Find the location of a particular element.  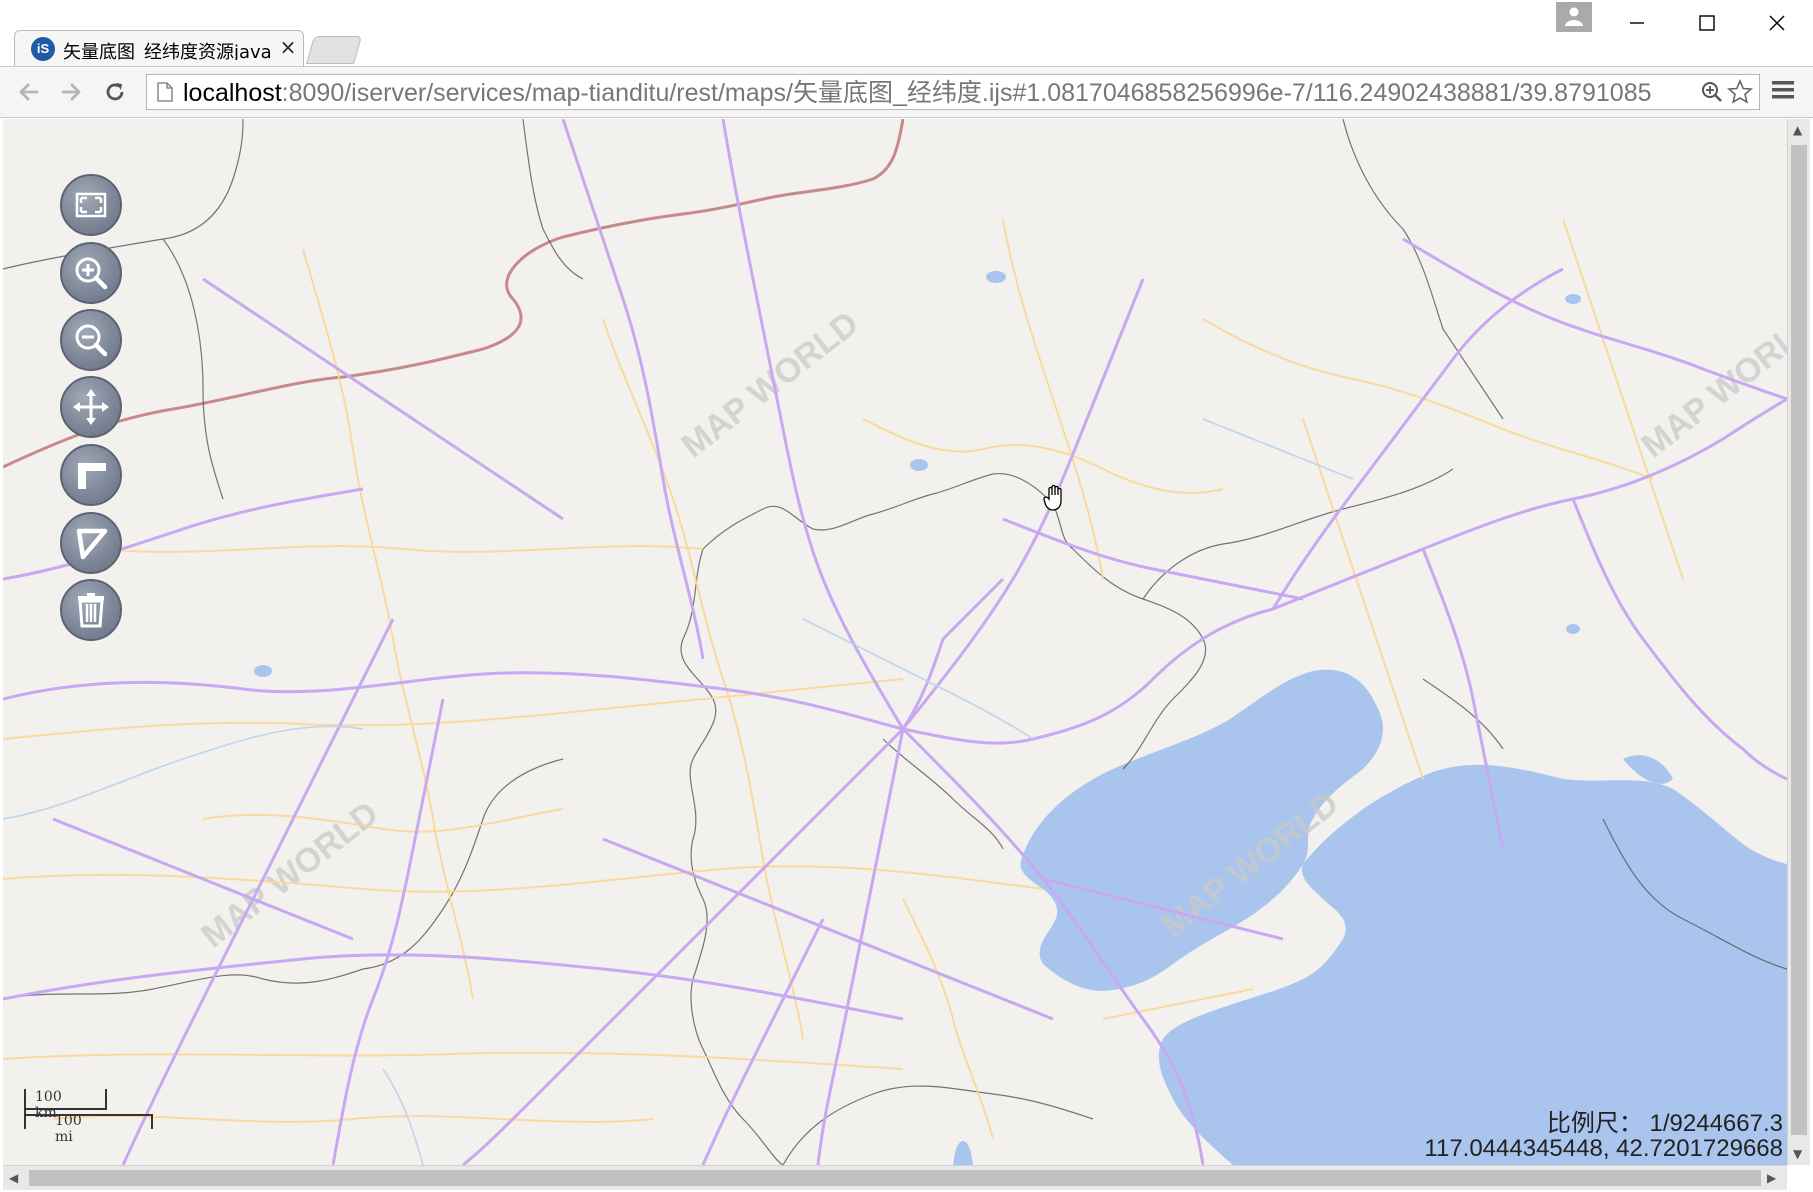

trash-icon is located at coordinates (91, 610).